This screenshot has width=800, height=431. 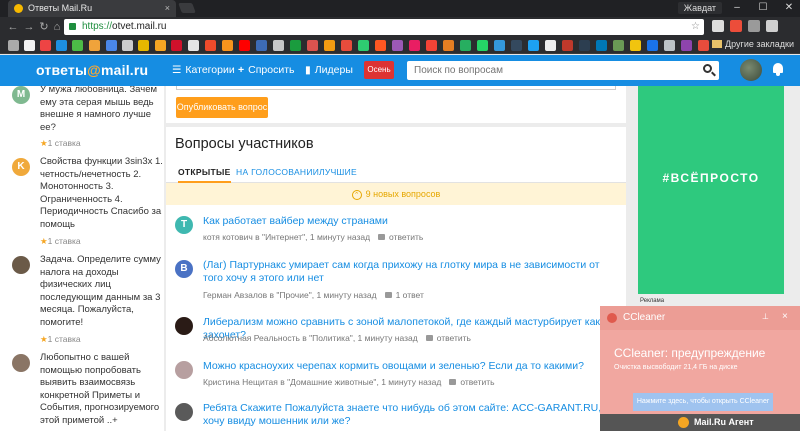 What do you see at coordinates (737, 8) in the screenshot?
I see `minimize-button: –` at bounding box center [737, 8].